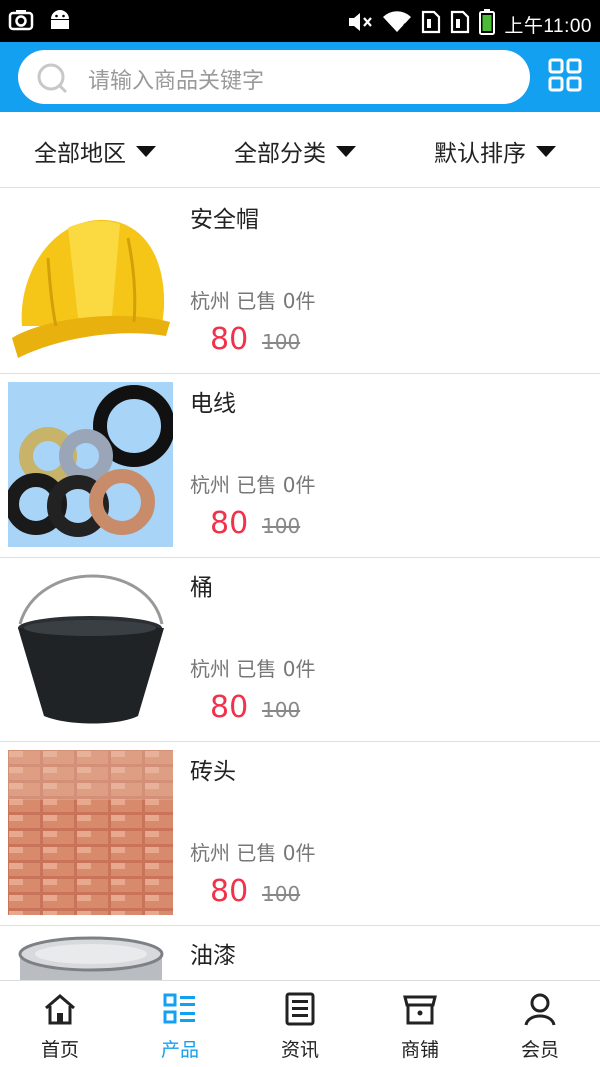 Image resolution: width=600 pixels, height=1067 pixels. What do you see at coordinates (179, 1050) in the screenshot?
I see `nav-products-label: 产品` at bounding box center [179, 1050].